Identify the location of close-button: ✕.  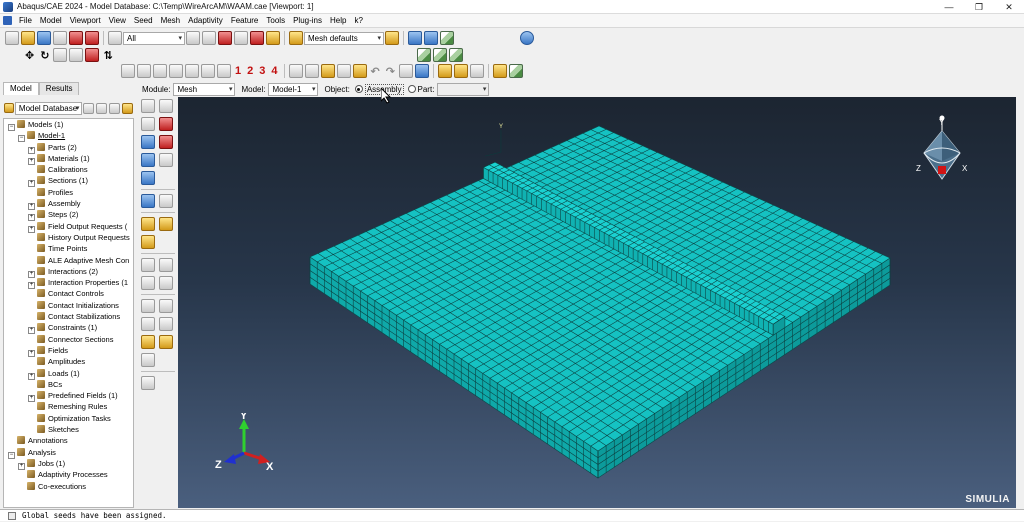
(1009, 7).